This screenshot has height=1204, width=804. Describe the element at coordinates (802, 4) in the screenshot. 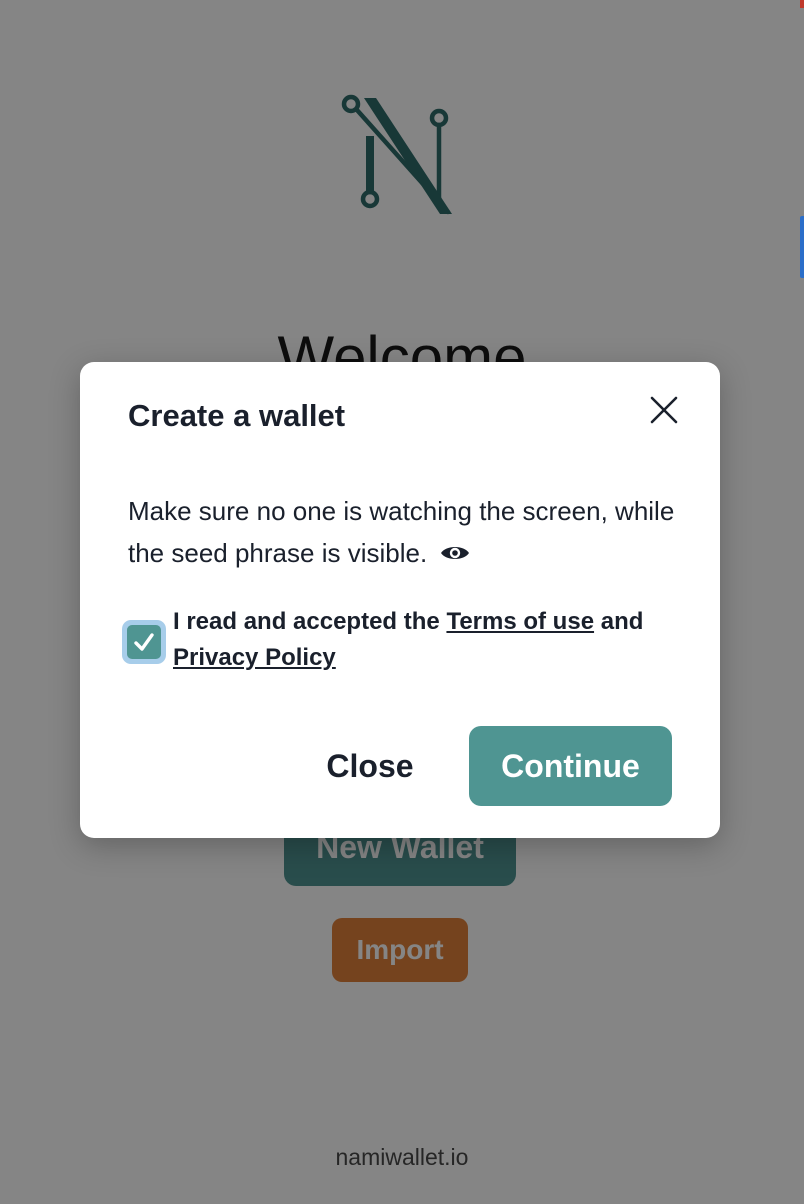

I see `edge-marker` at that location.